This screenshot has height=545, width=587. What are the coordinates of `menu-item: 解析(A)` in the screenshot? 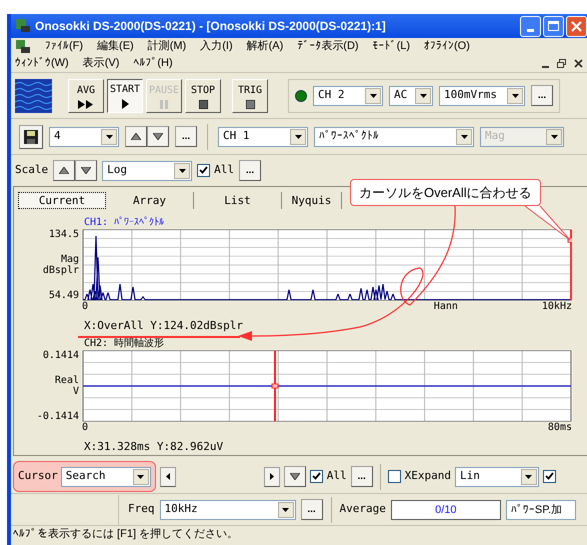 It's located at (265, 46).